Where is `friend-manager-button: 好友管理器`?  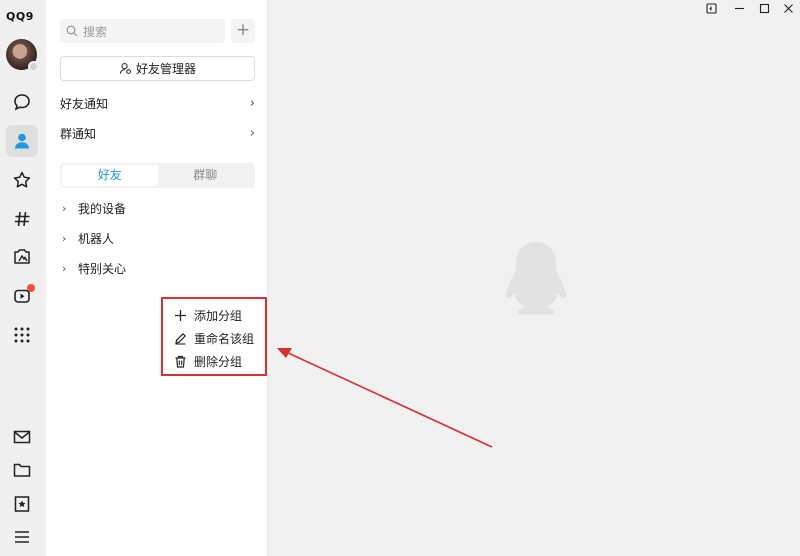
friend-manager-button: 好友管理器 is located at coordinates (157, 68).